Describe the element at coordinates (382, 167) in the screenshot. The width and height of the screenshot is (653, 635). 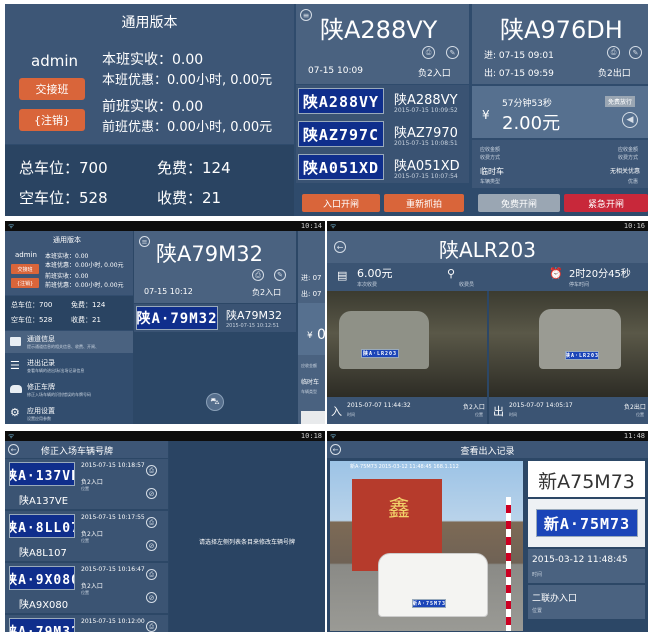
I see `list-item: 陕A051XD 陕A051XD 2015-07-15 10:07:54` at that location.